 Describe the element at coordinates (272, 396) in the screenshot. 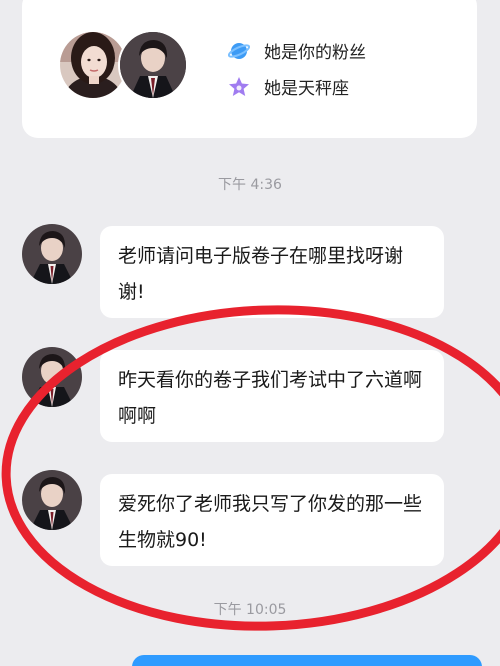

I see `message-bubble: 昨天看你的卷子我们考试中了六道啊啊啊` at that location.